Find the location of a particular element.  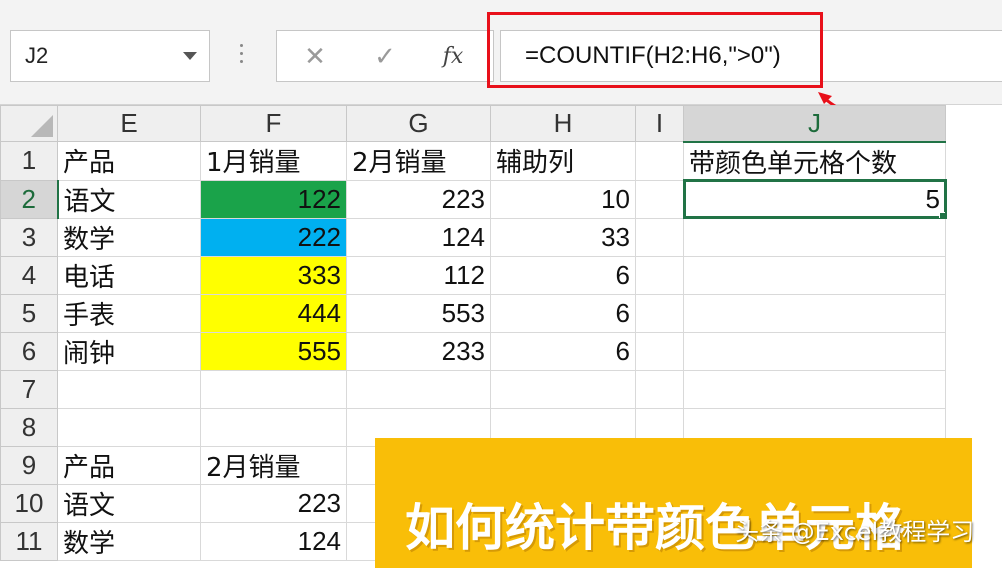

cell-f9: 2月销量 is located at coordinates (273, 465).